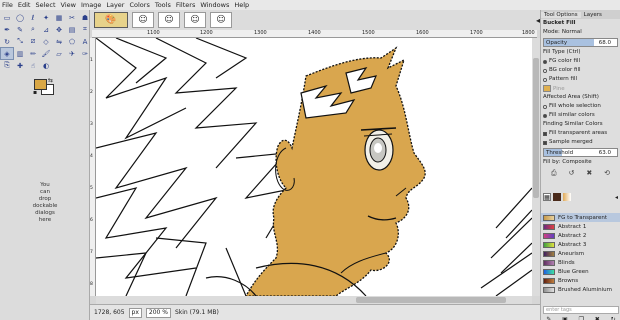 This screenshot has height=320, width=620. I want to click on gradient-list-item: Browns, so click(580, 280).